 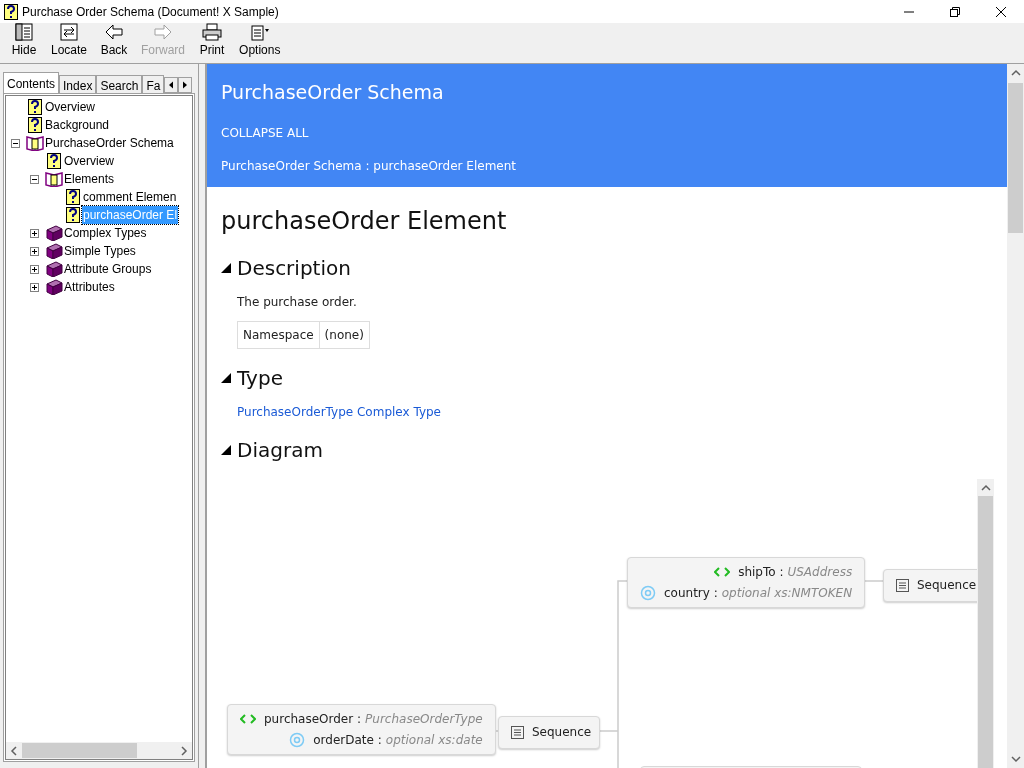 I want to click on collapse-all-link: COLLAPSE ALL, so click(x=614, y=132).